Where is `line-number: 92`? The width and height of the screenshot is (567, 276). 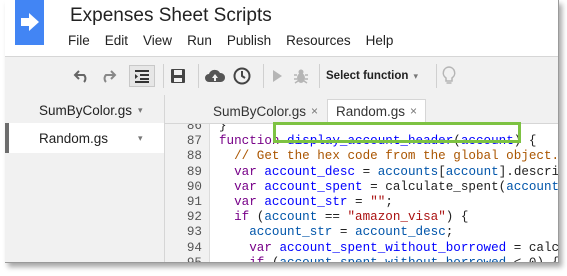 line-number: 92 is located at coordinates (194, 217).